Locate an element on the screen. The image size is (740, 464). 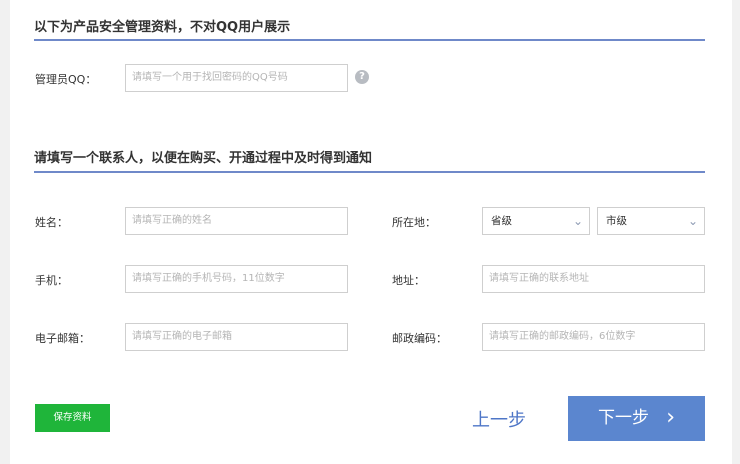
name-label: 姓名： is located at coordinates (51, 222).